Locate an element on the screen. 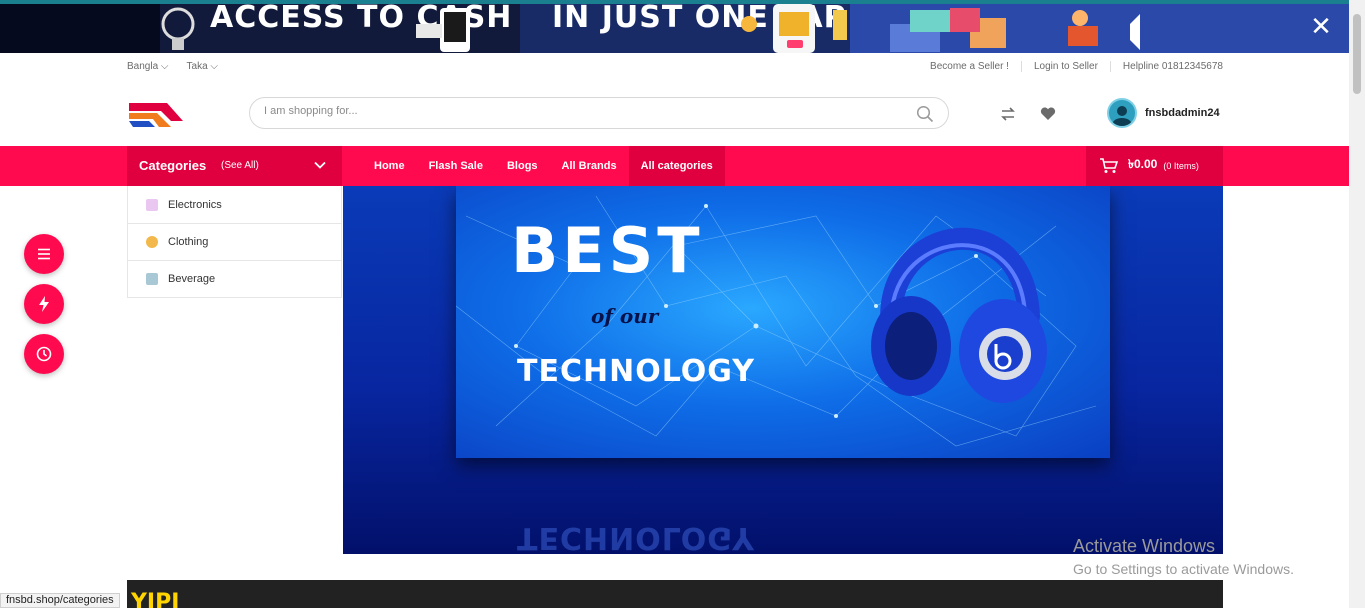 Image resolution: width=1365 pixels, height=608 pixels. nav-link-all-categories: All categories is located at coordinates (676, 166).